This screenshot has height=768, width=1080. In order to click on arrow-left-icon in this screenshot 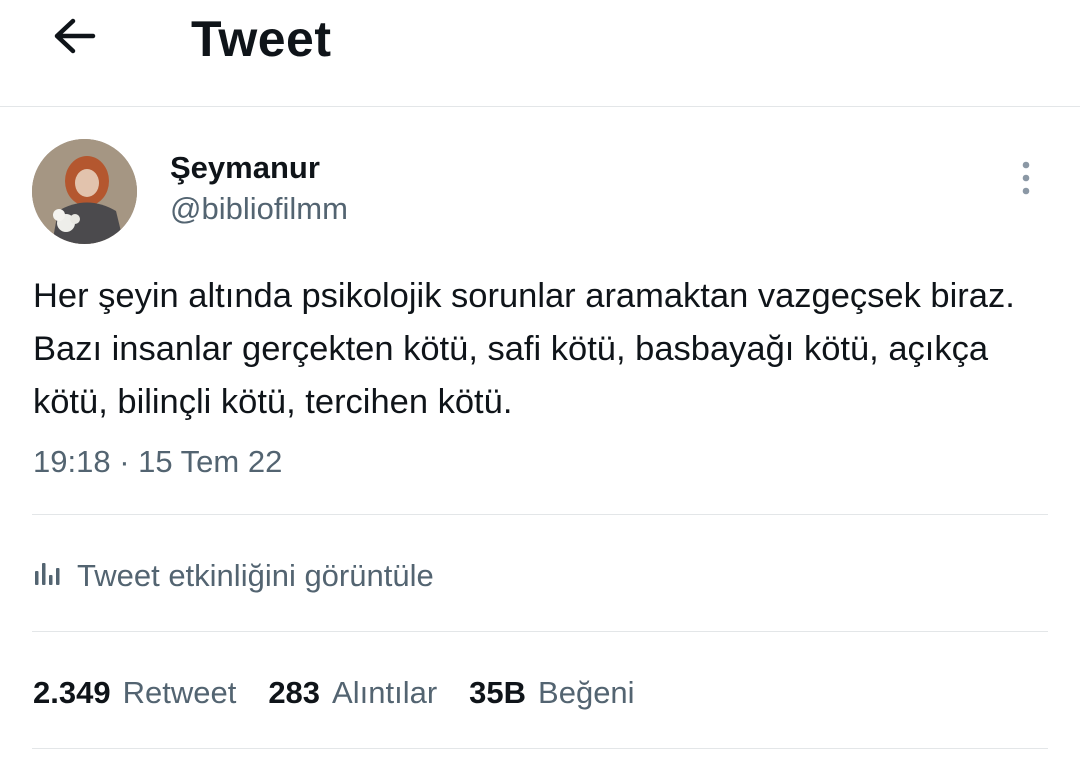, I will do `click(74, 38)`.